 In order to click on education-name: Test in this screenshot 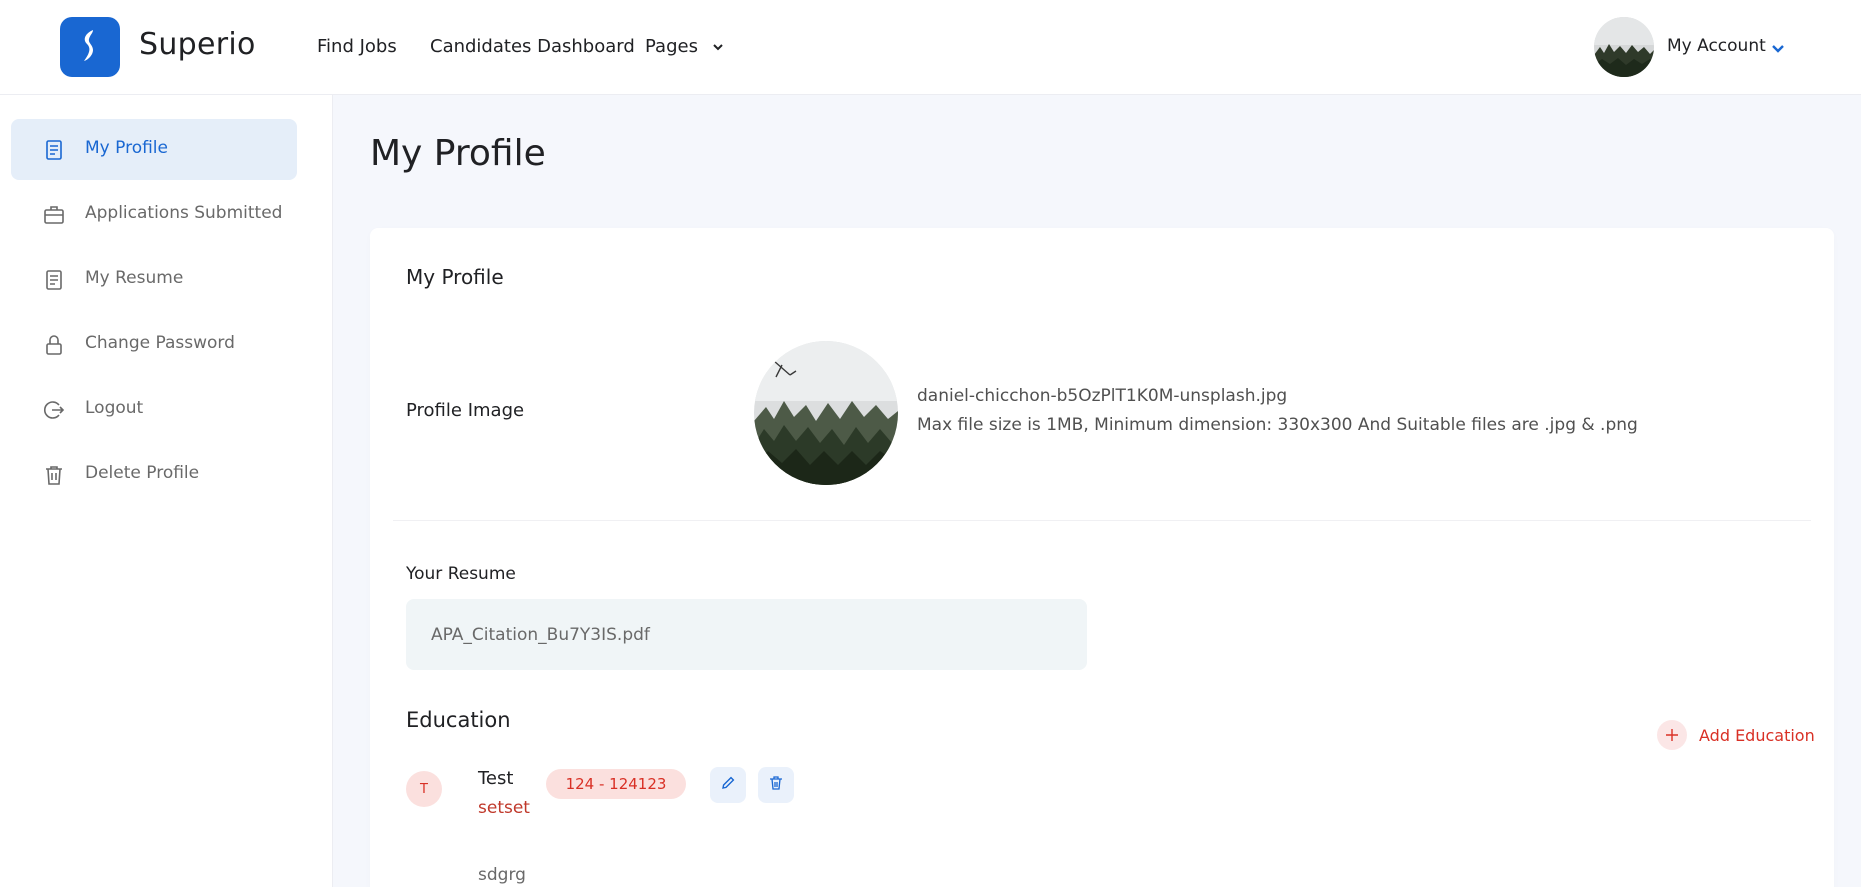, I will do `click(496, 778)`.